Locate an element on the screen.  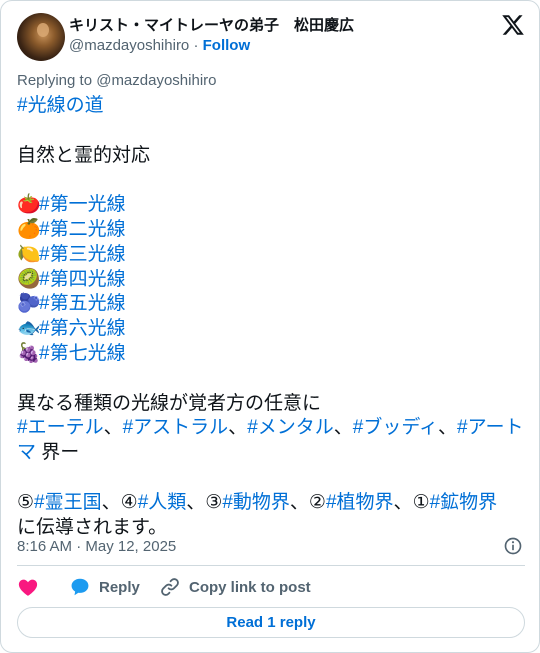
tweet-timestamp: 8:16 AM · May 12, 2025 is located at coordinates (96, 547).